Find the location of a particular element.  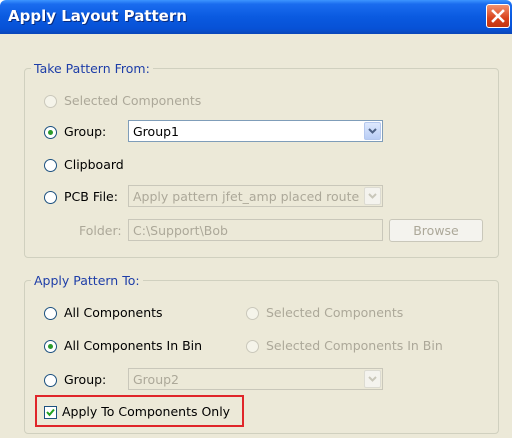

apply-selected-components-in-bin-label: Selected Components In Bin is located at coordinates (354, 345).